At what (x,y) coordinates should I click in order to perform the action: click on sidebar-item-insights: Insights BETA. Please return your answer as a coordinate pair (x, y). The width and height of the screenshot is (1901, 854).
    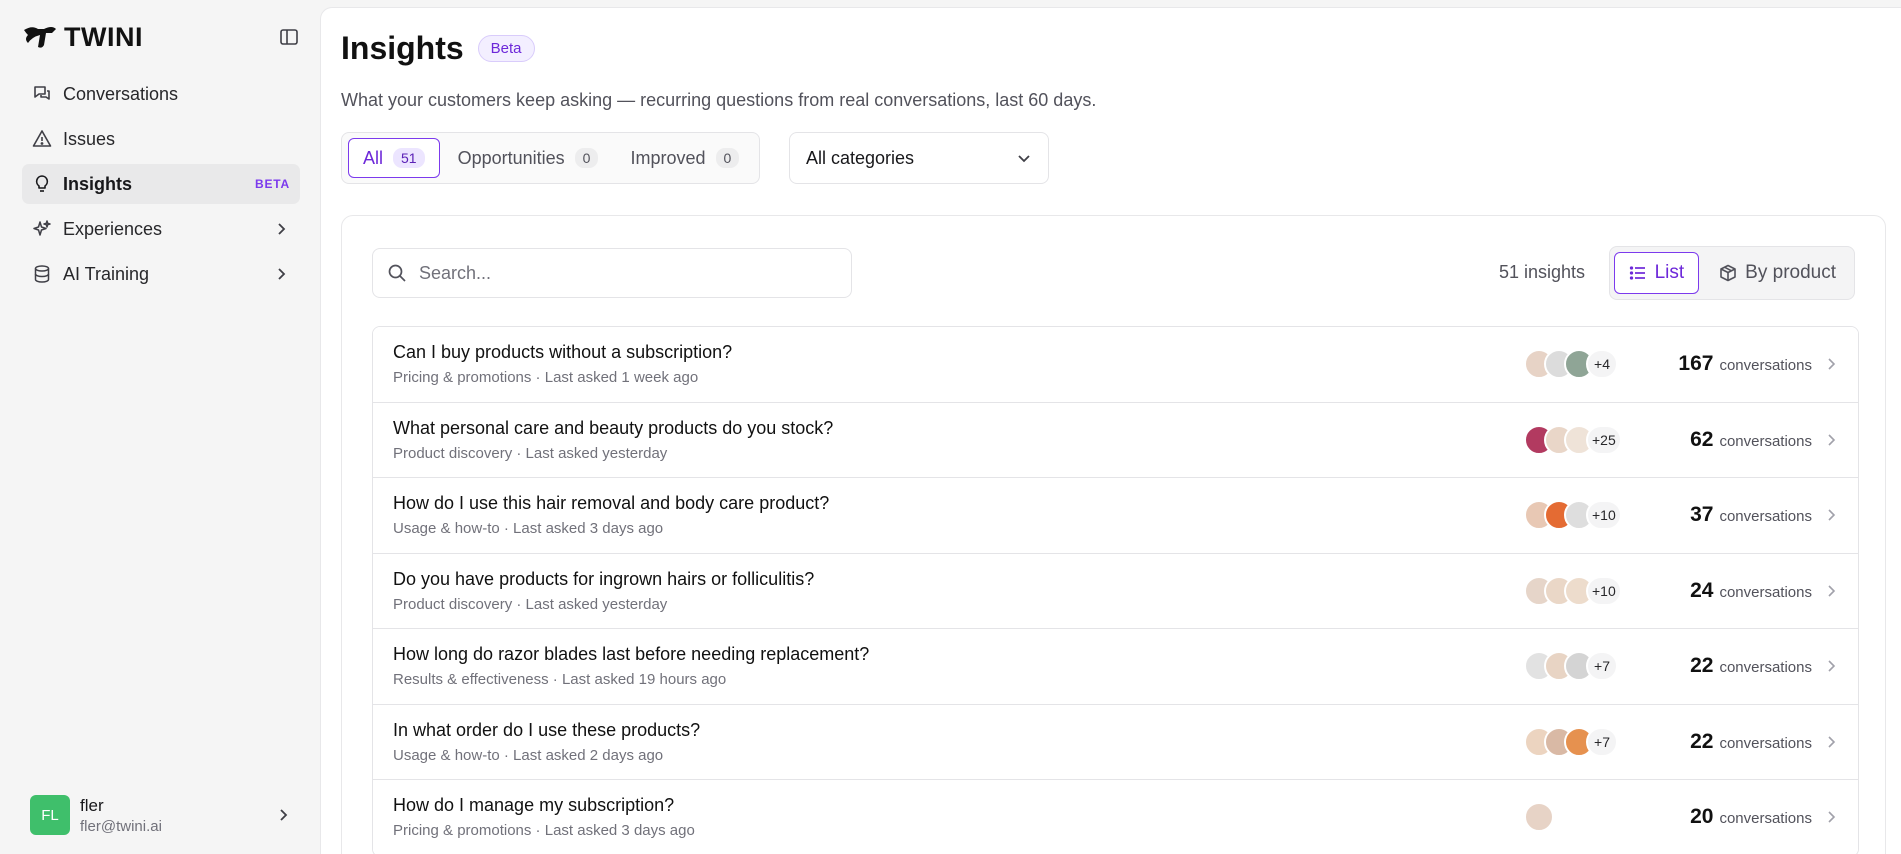
    Looking at the image, I should click on (161, 184).